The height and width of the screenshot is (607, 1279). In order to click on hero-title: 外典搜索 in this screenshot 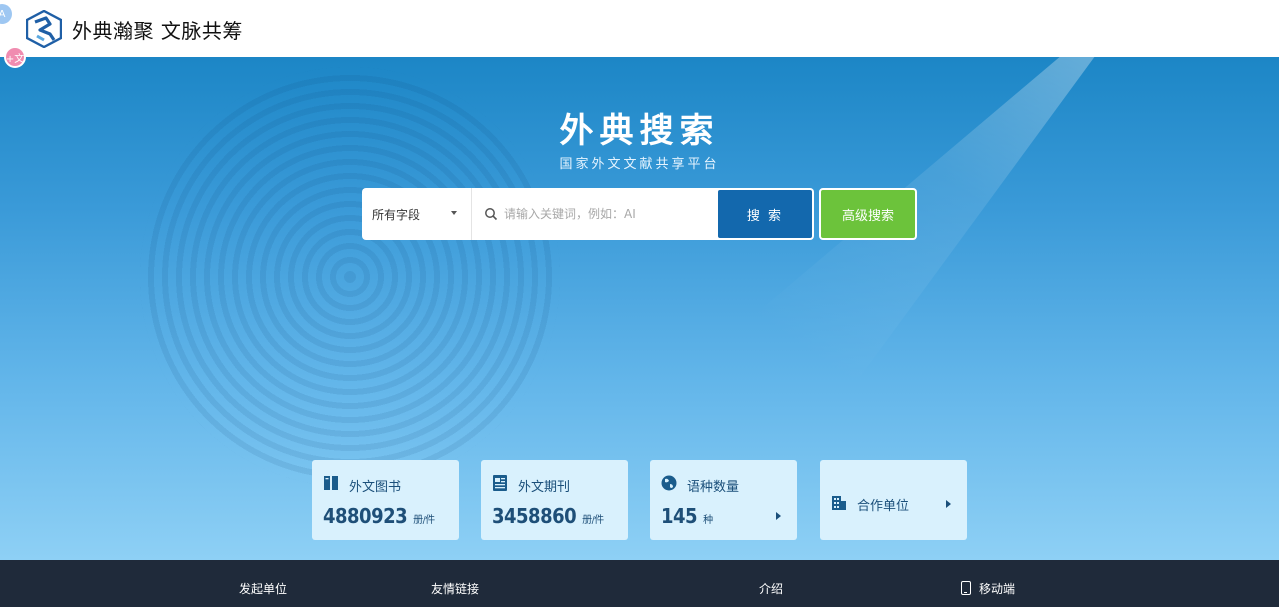, I will do `click(639, 131)`.